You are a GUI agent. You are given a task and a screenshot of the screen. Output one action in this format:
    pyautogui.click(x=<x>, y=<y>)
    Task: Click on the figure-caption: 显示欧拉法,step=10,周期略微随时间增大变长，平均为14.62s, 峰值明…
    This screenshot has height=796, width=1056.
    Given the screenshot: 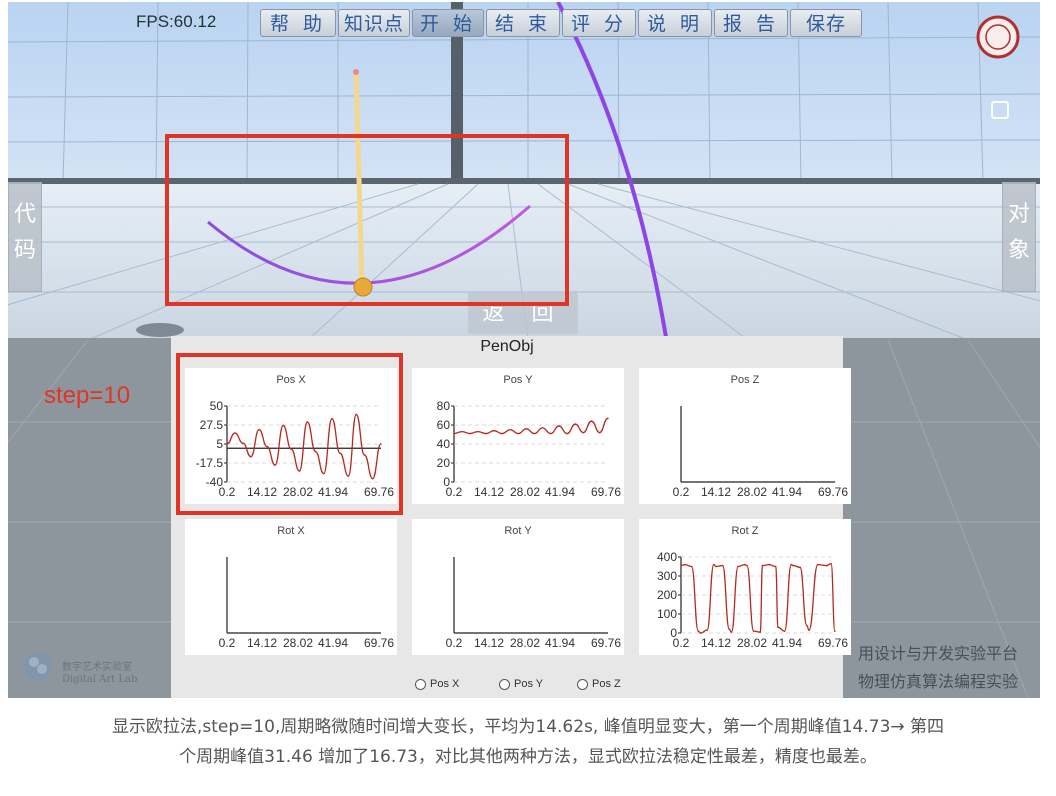 What is the action you would take?
    pyautogui.click(x=528, y=742)
    